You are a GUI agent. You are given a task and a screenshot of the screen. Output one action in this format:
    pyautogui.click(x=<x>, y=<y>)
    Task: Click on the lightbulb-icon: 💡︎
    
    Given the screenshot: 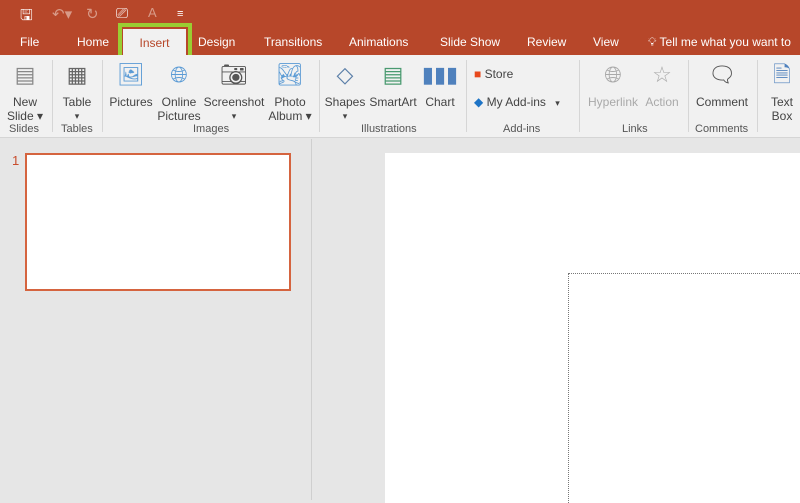 What is the action you would take?
    pyautogui.click(x=652, y=42)
    